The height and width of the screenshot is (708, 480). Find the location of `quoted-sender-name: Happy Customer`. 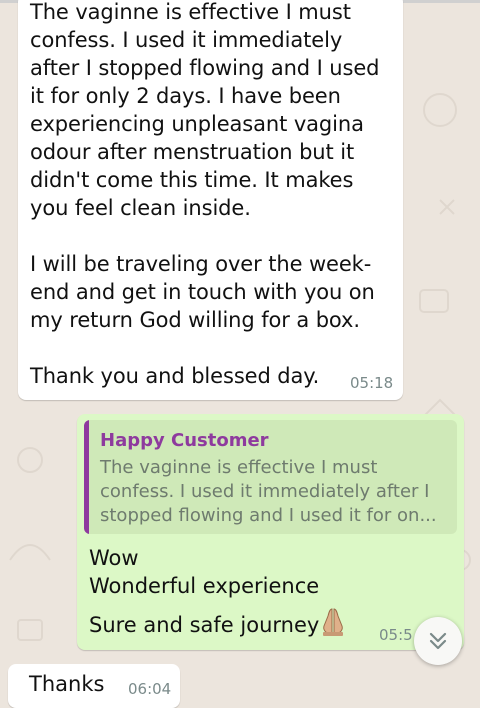

quoted-sender-name: Happy Customer is located at coordinates (184, 440).